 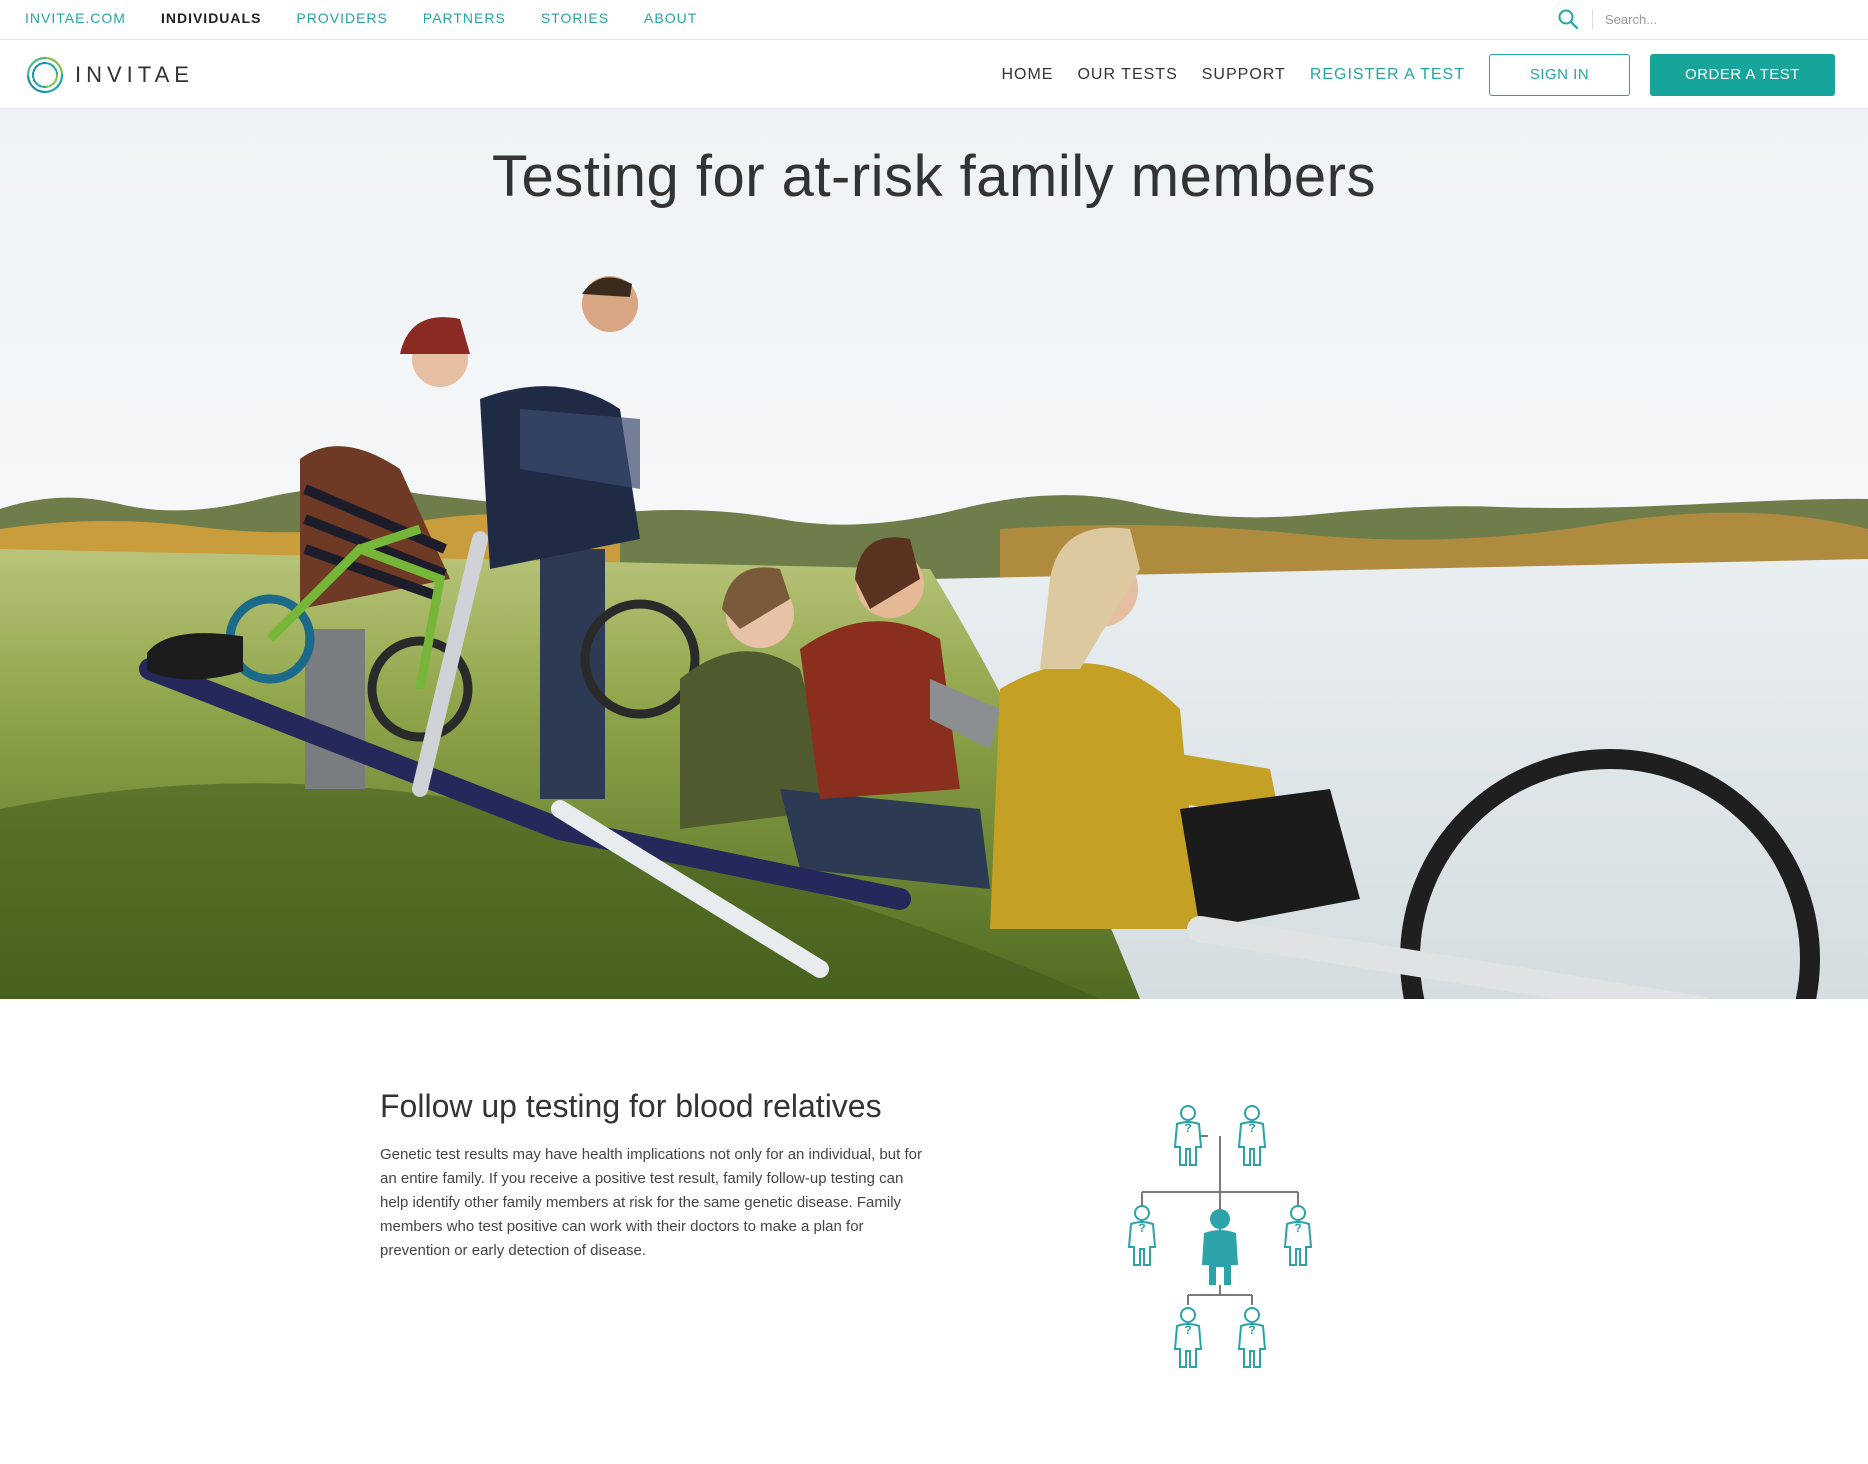 What do you see at coordinates (1298, 1235) in the screenshot?
I see `sibling-right-icon: ?` at bounding box center [1298, 1235].